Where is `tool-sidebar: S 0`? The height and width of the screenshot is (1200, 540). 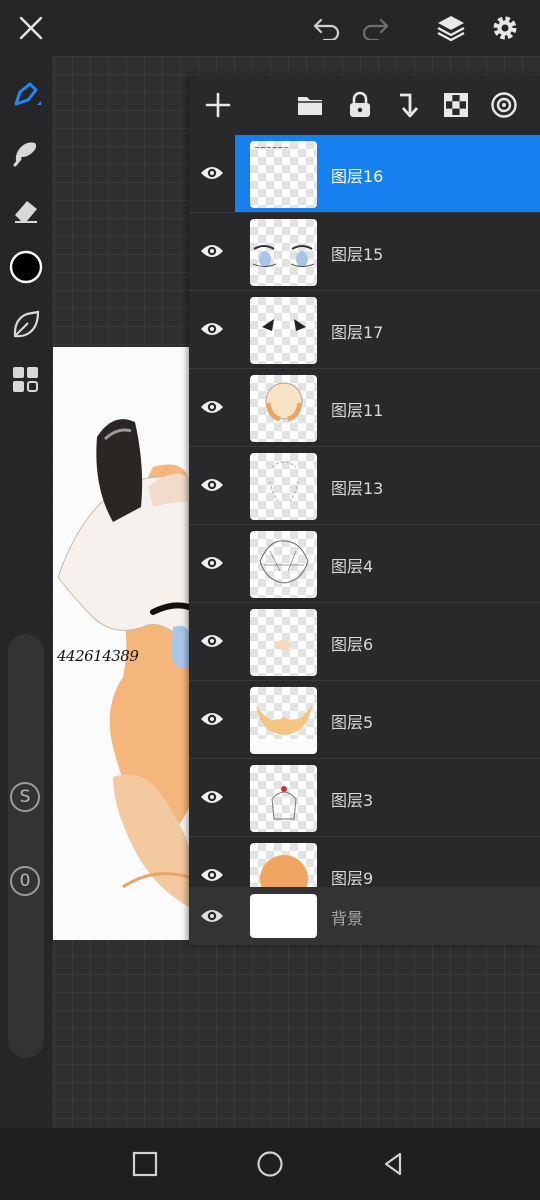
tool-sidebar: S 0 is located at coordinates (26, 592).